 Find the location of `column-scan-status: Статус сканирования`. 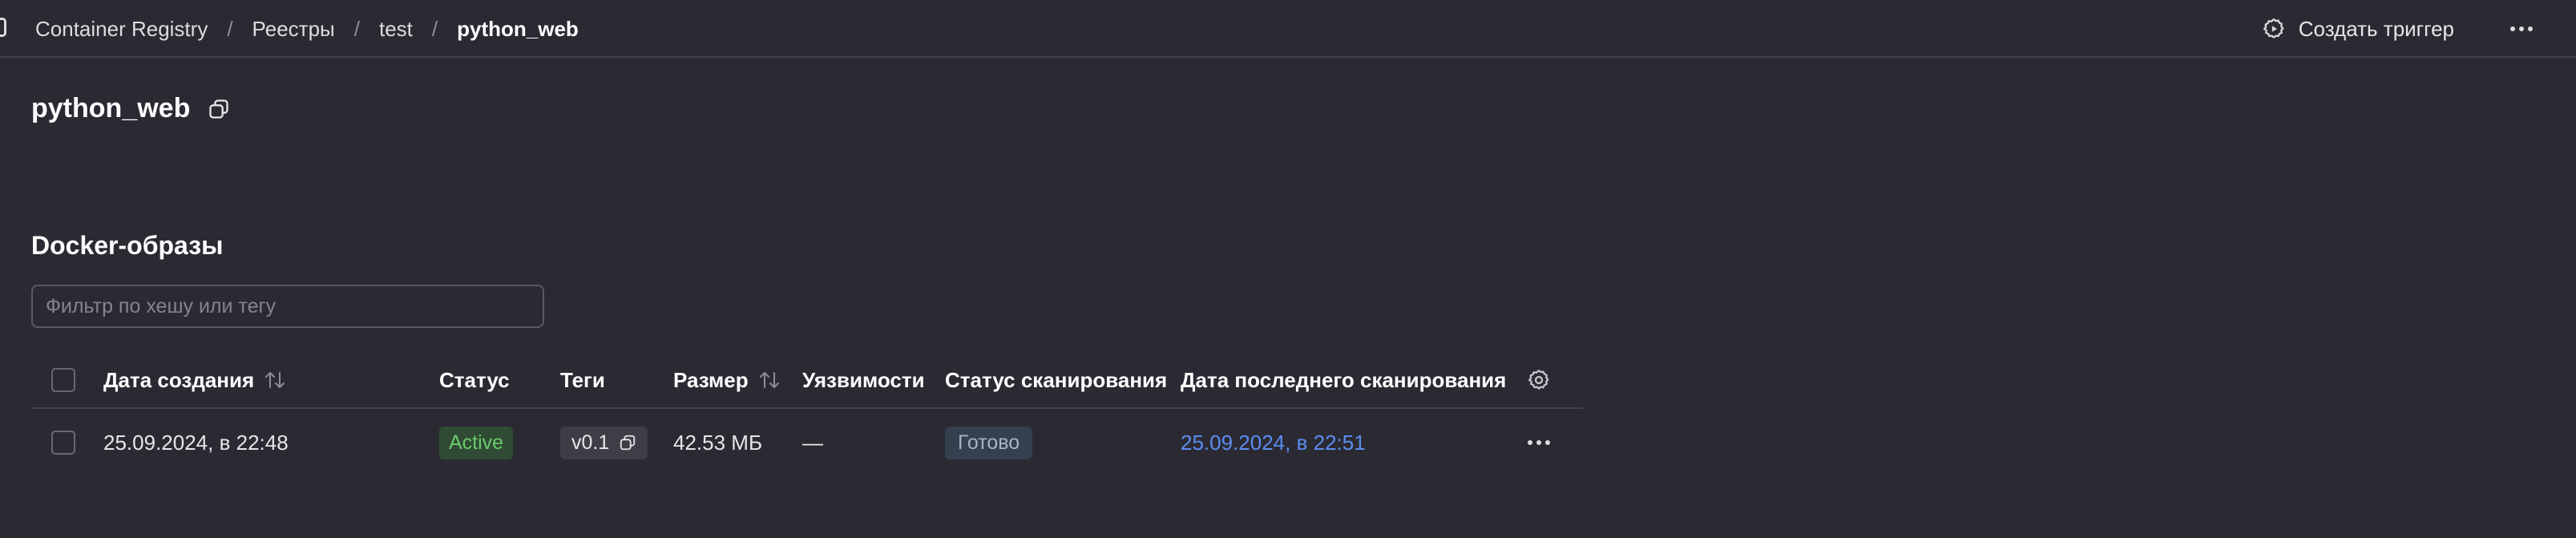

column-scan-status: Статус сканирования is located at coordinates (1056, 379).